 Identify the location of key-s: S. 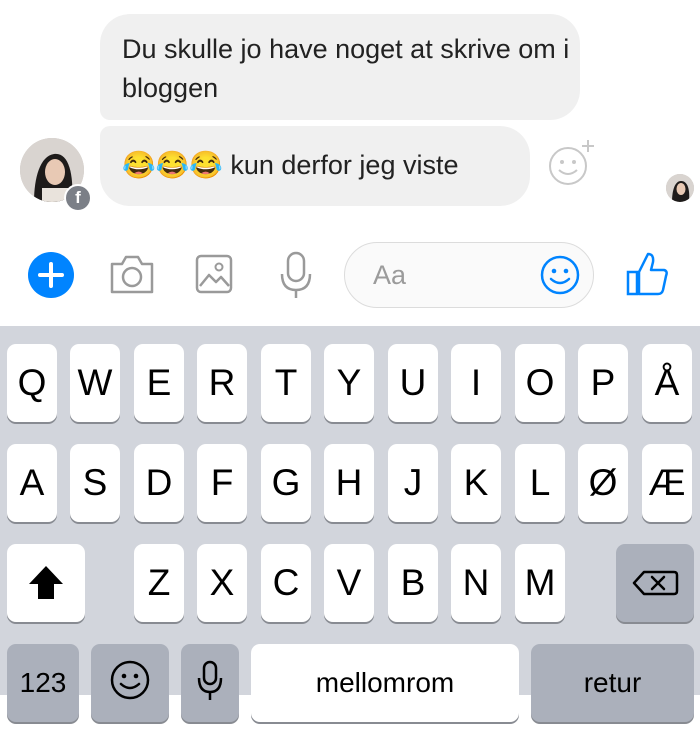
(95, 483).